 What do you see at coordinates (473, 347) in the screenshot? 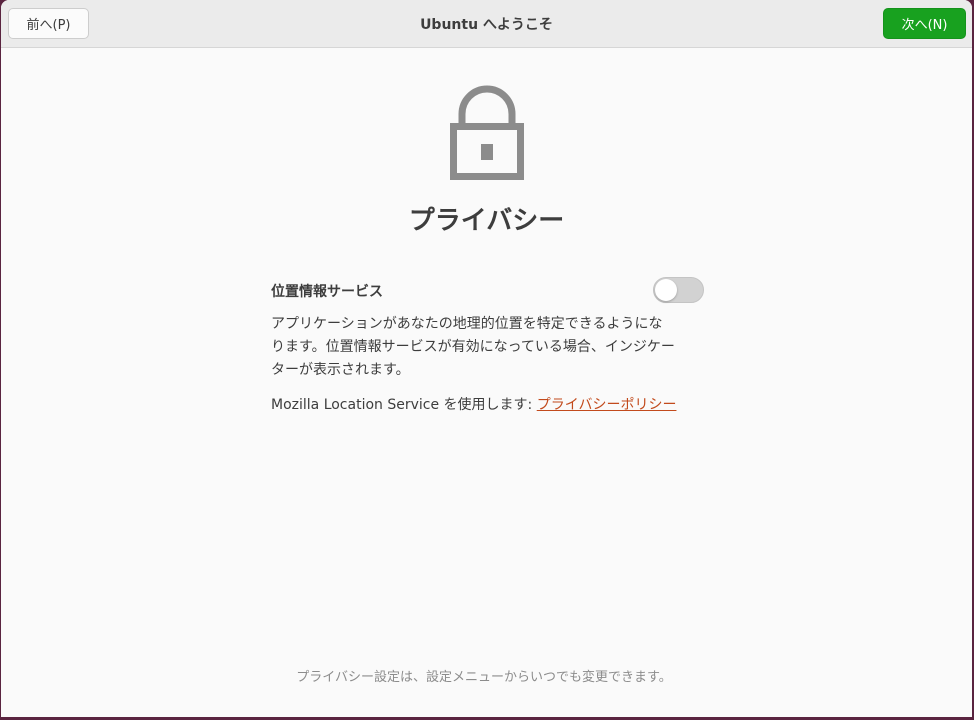
I see `description-line: ります。位置情報サービスが有効になっている場合、インジケー` at bounding box center [473, 347].